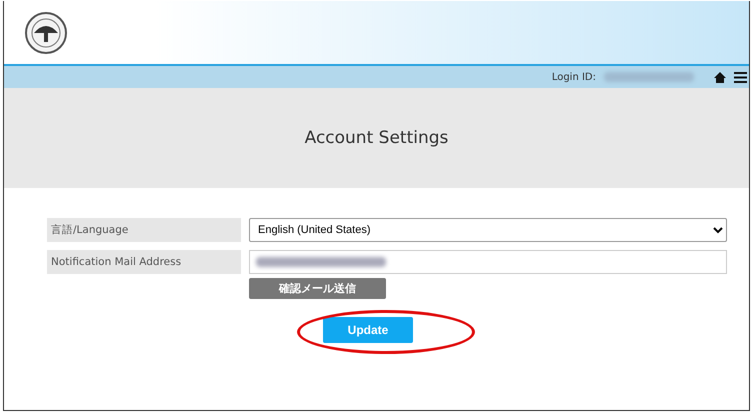 This screenshot has height=414, width=753. I want to click on menu-icon, so click(740, 77).